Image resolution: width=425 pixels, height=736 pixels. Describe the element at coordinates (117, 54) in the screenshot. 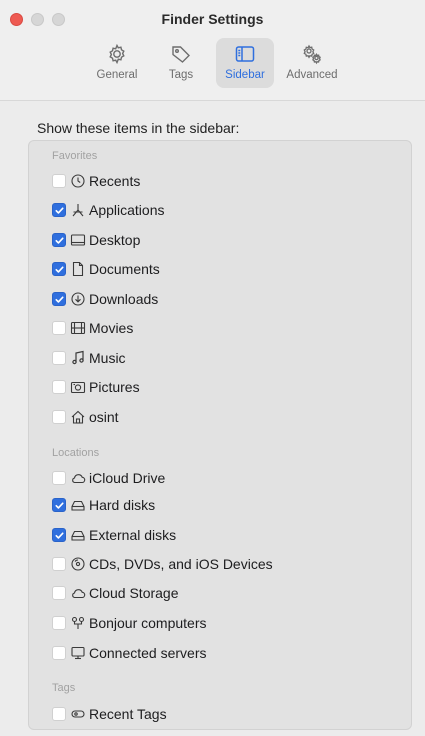

I see `gear-icon` at that location.